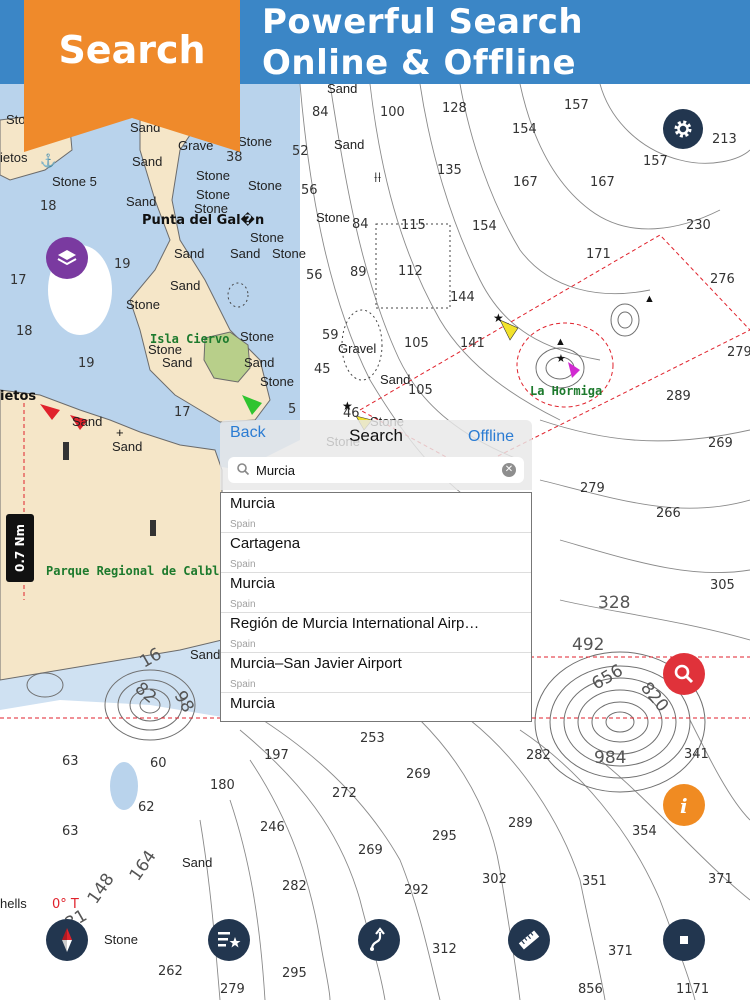 This screenshot has width=750, height=1000. Describe the element at coordinates (272, 827) in the screenshot. I see `svg-text: 246` at that location.